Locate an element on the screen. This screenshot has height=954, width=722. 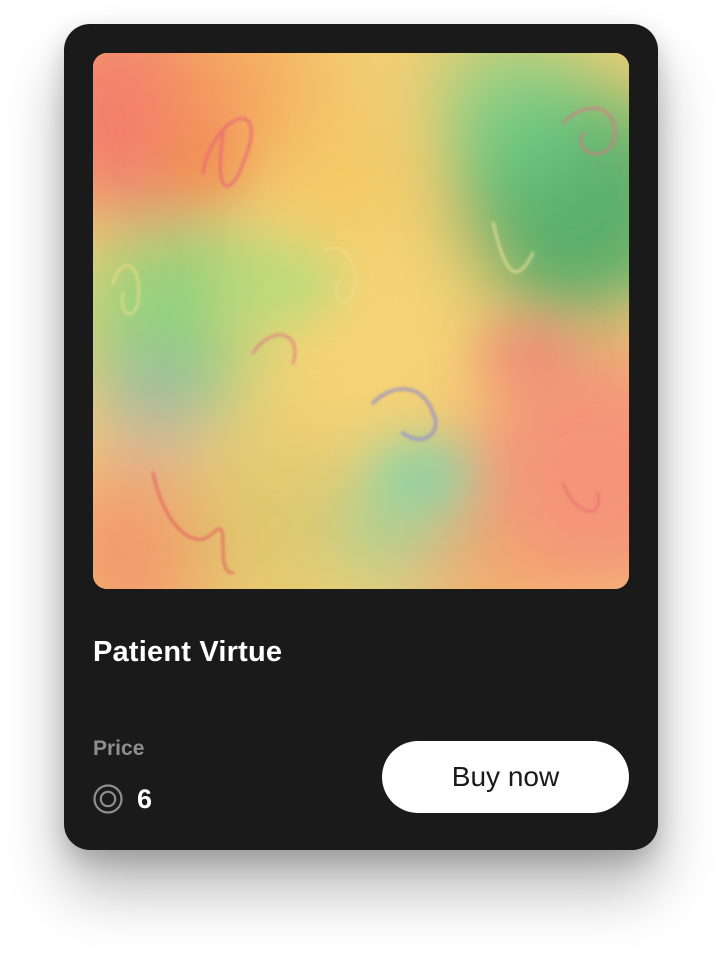
price-label: Price is located at coordinates (119, 748).